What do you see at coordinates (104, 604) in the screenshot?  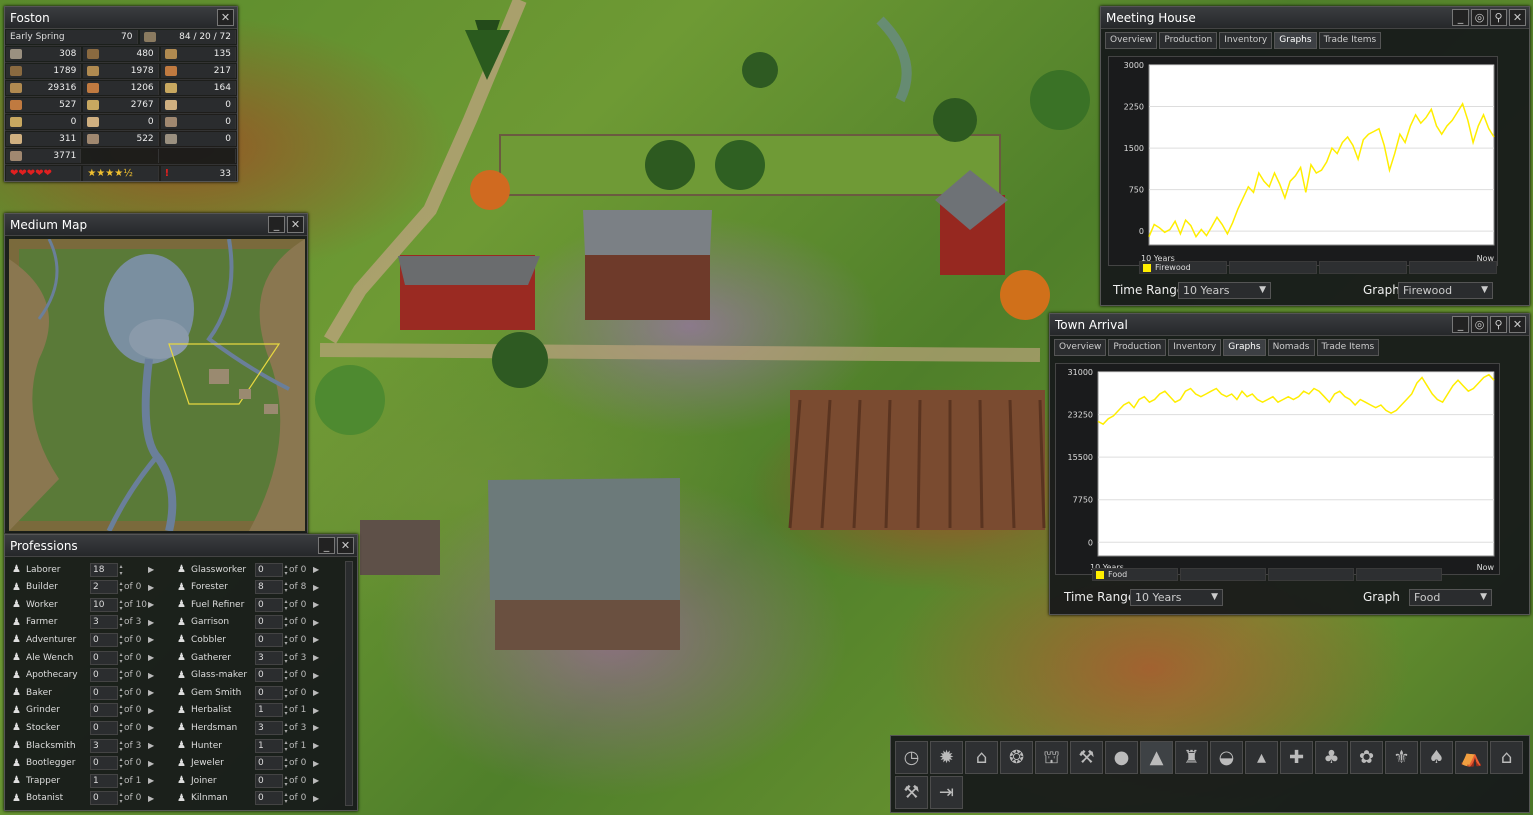 I see `worker-count-input: 10` at bounding box center [104, 604].